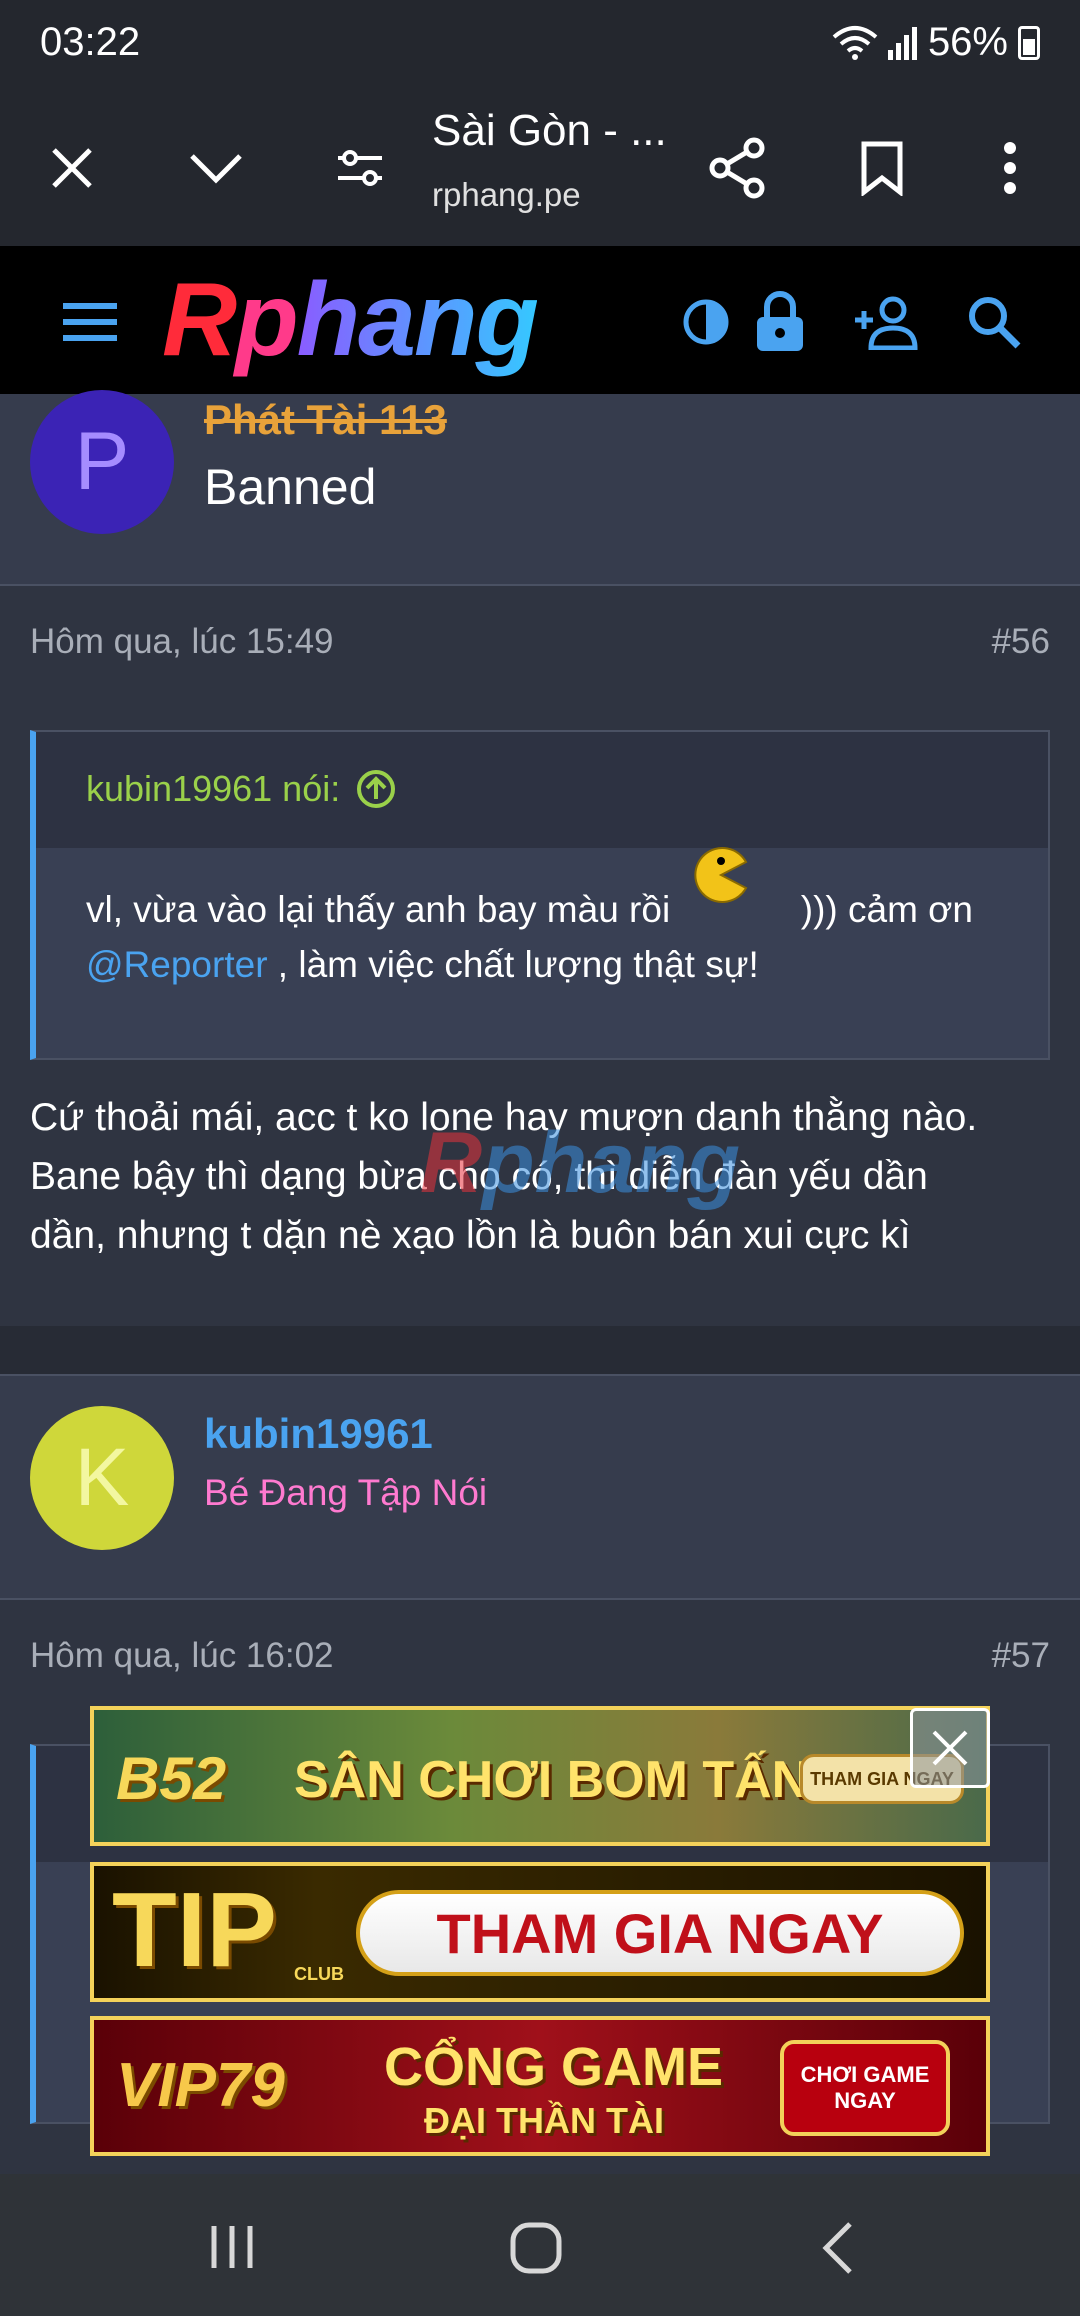 The height and width of the screenshot is (2316, 1080). Describe the element at coordinates (325, 420) in the screenshot. I see `username: Phát Tài 113` at that location.